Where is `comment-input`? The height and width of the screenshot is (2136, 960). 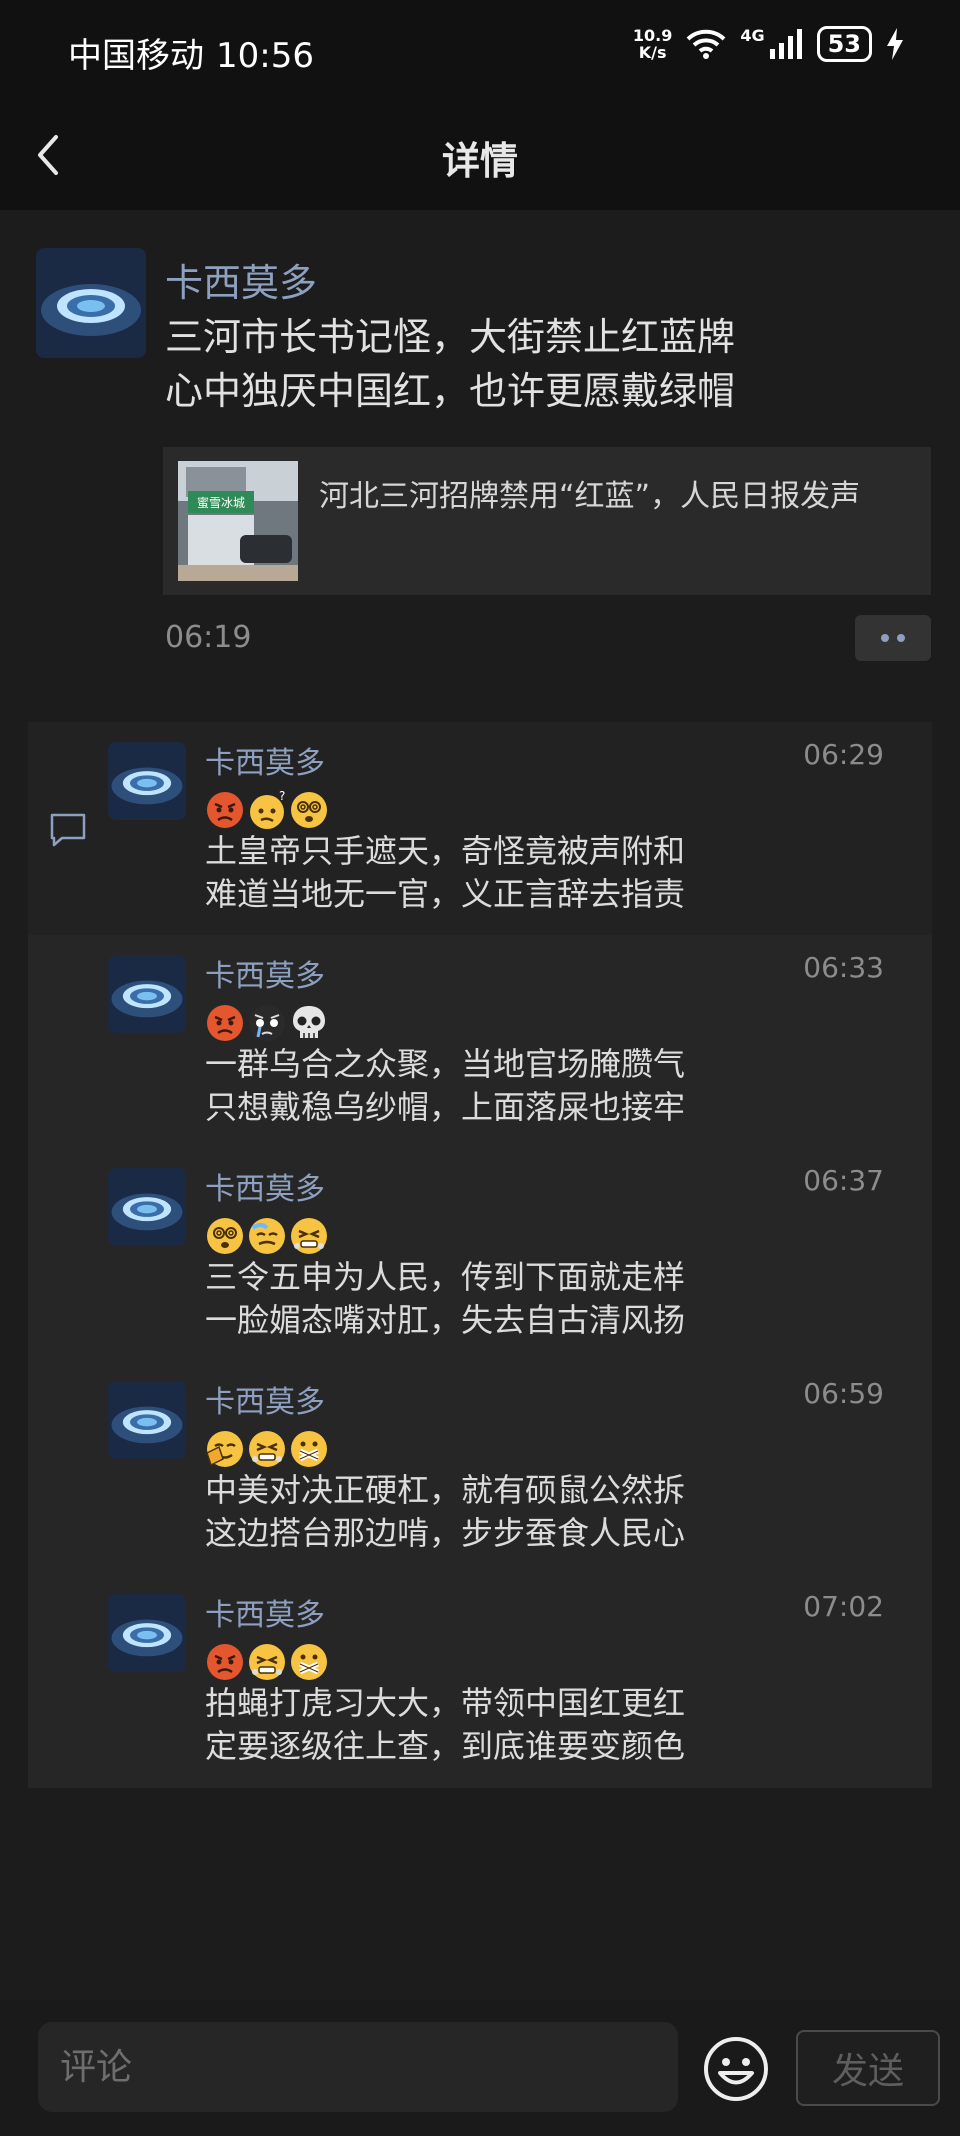
comment-input is located at coordinates (358, 2067).